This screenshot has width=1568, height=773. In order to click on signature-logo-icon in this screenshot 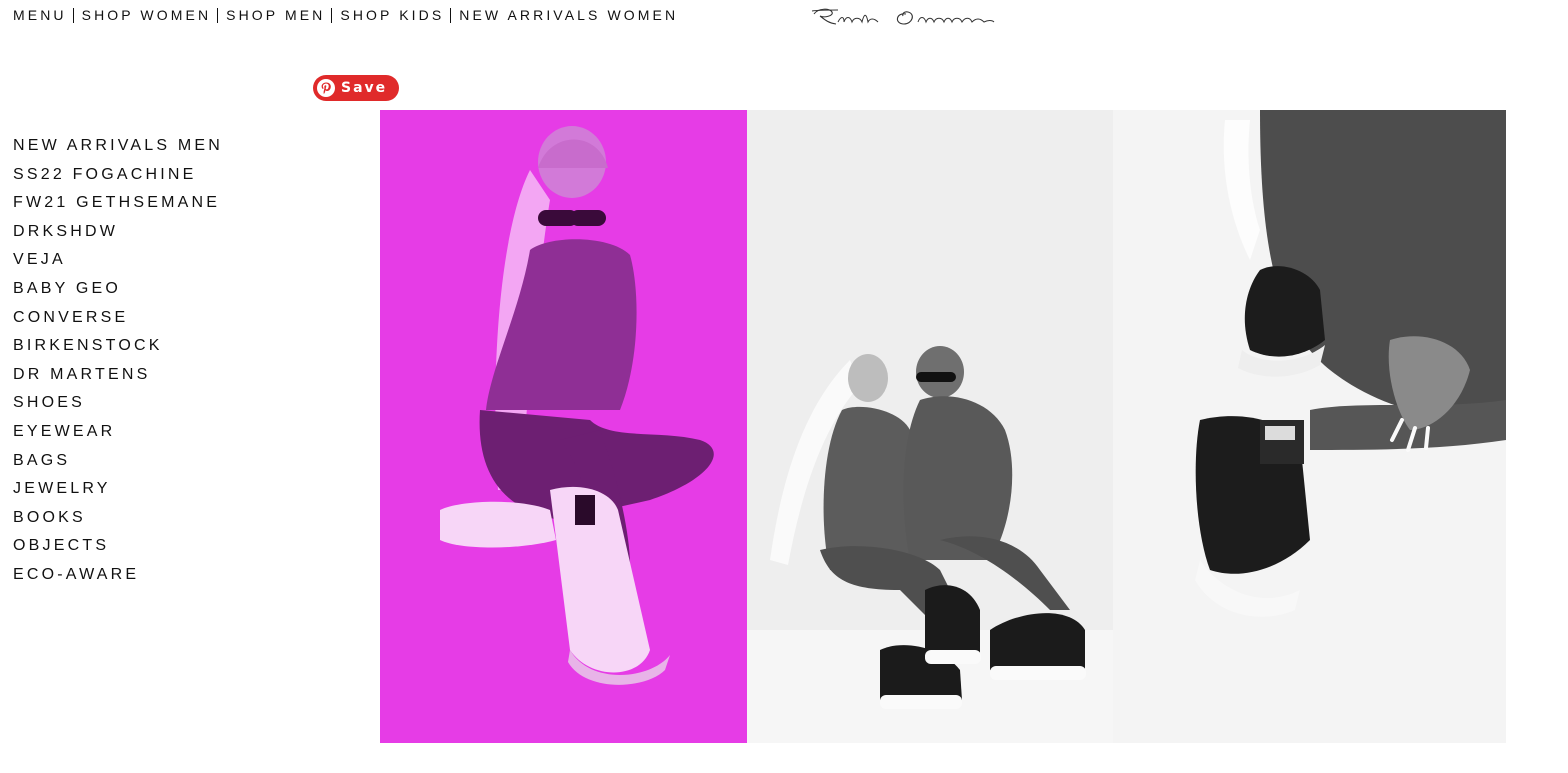, I will do `click(903, 16)`.